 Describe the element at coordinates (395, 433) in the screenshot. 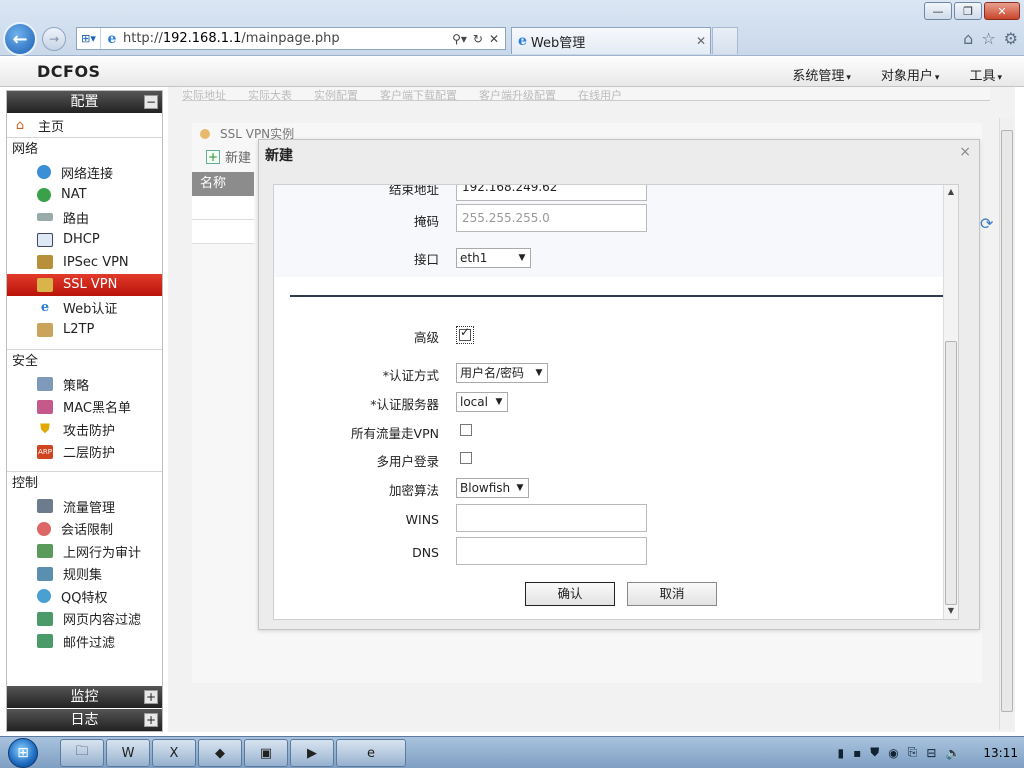

I see `all-traffic-vpn-label: 所有流量走VPN` at that location.